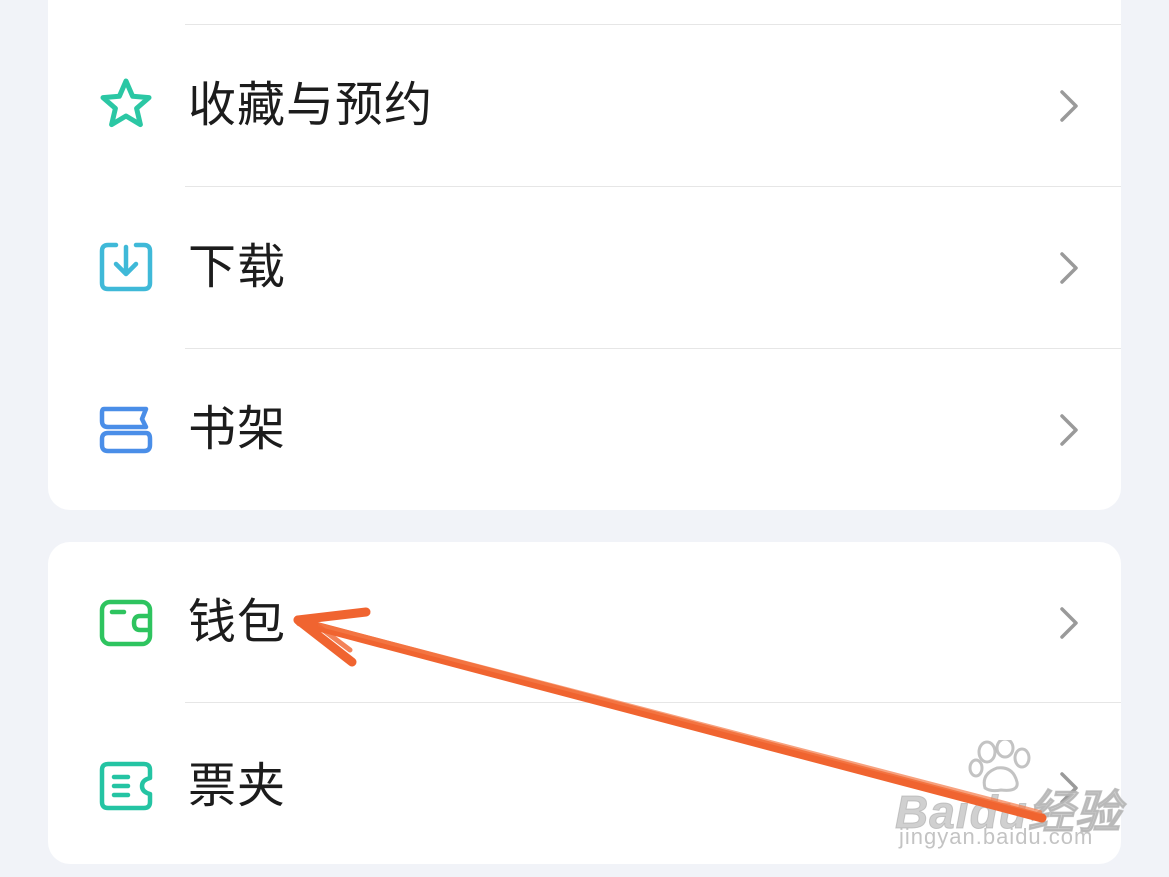 Image resolution: width=1169 pixels, height=877 pixels. Describe the element at coordinates (311, 105) in the screenshot. I see `menu-item-label: 收藏与预约` at that location.